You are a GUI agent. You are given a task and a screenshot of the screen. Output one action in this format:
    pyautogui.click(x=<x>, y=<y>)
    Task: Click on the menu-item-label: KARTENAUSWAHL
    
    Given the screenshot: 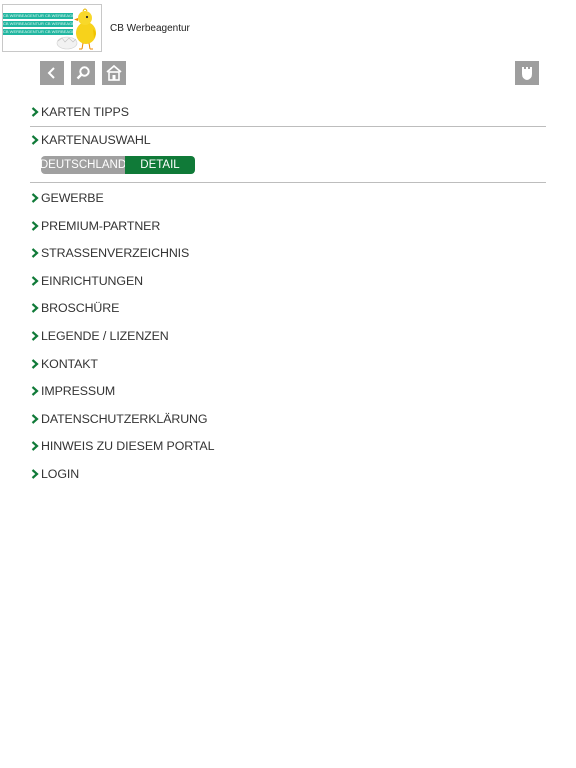 What is the action you would take?
    pyautogui.click(x=96, y=140)
    